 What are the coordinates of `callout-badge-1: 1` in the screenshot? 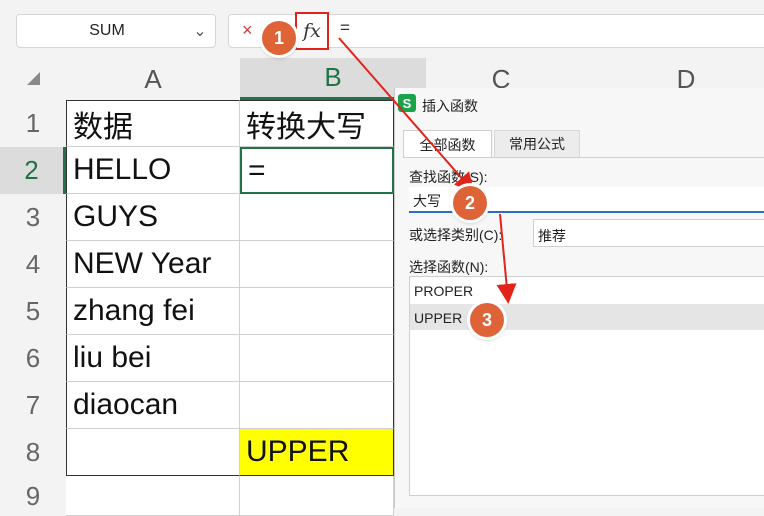 It's located at (279, 38).